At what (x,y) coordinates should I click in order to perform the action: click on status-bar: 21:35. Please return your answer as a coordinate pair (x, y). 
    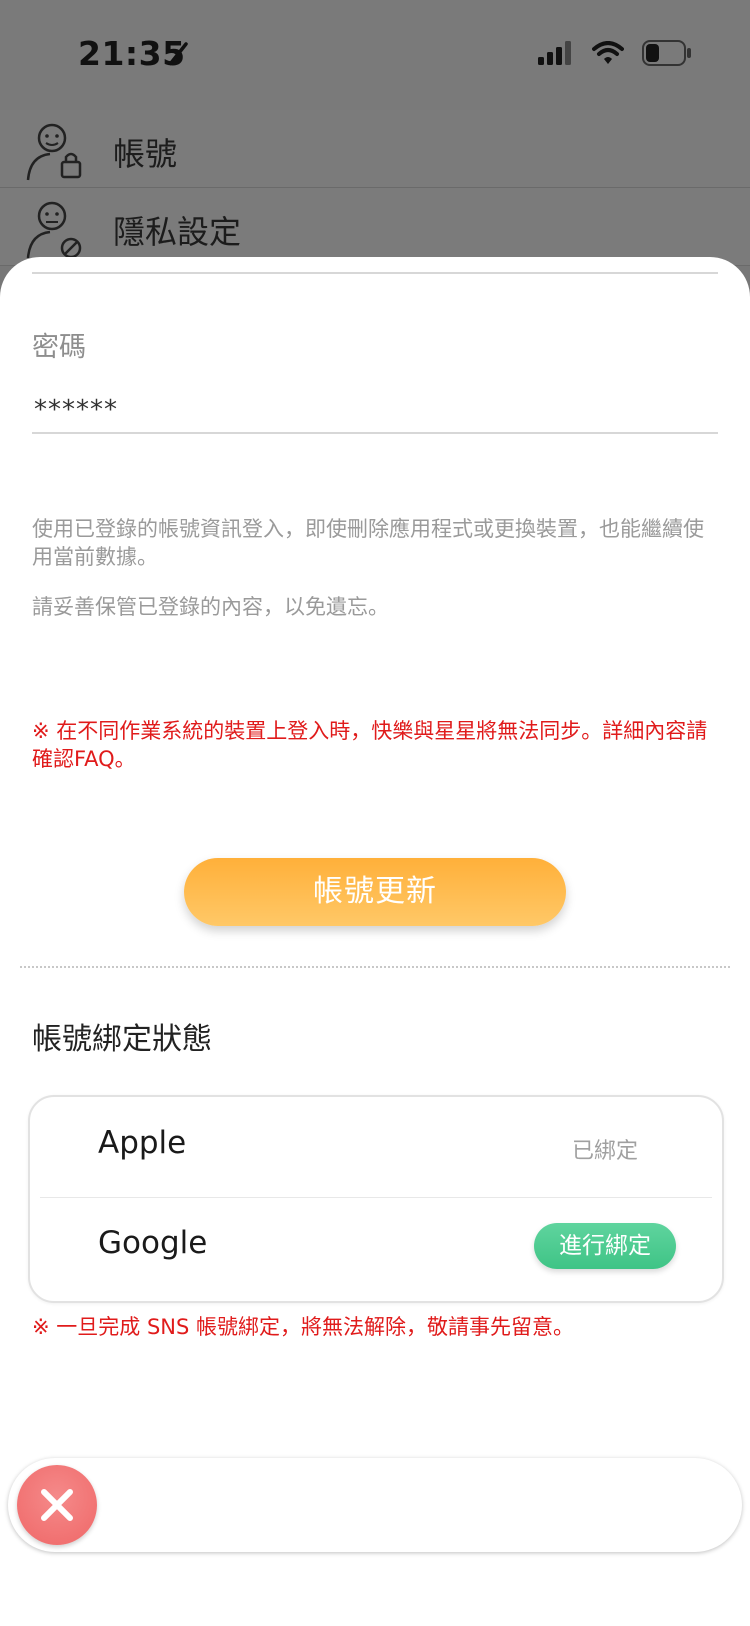
    Looking at the image, I should click on (375, 55).